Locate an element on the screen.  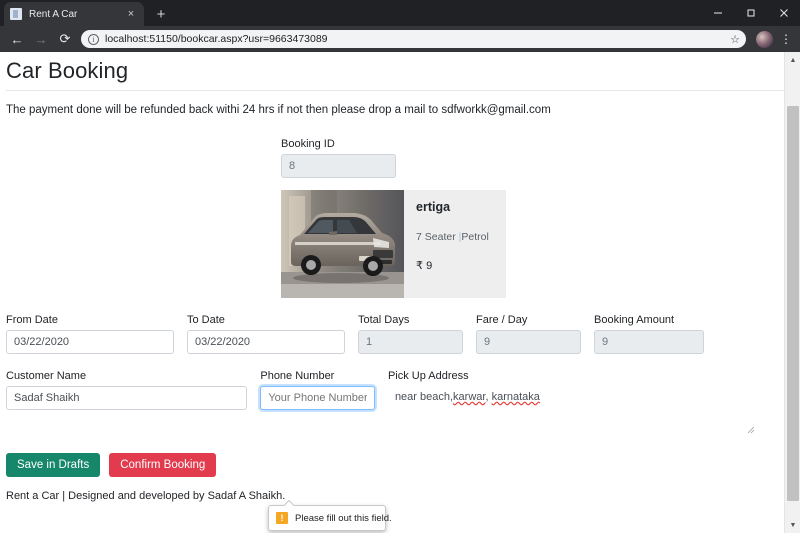
confirm-booking-button: Confirm Booking is located at coordinates (163, 465).